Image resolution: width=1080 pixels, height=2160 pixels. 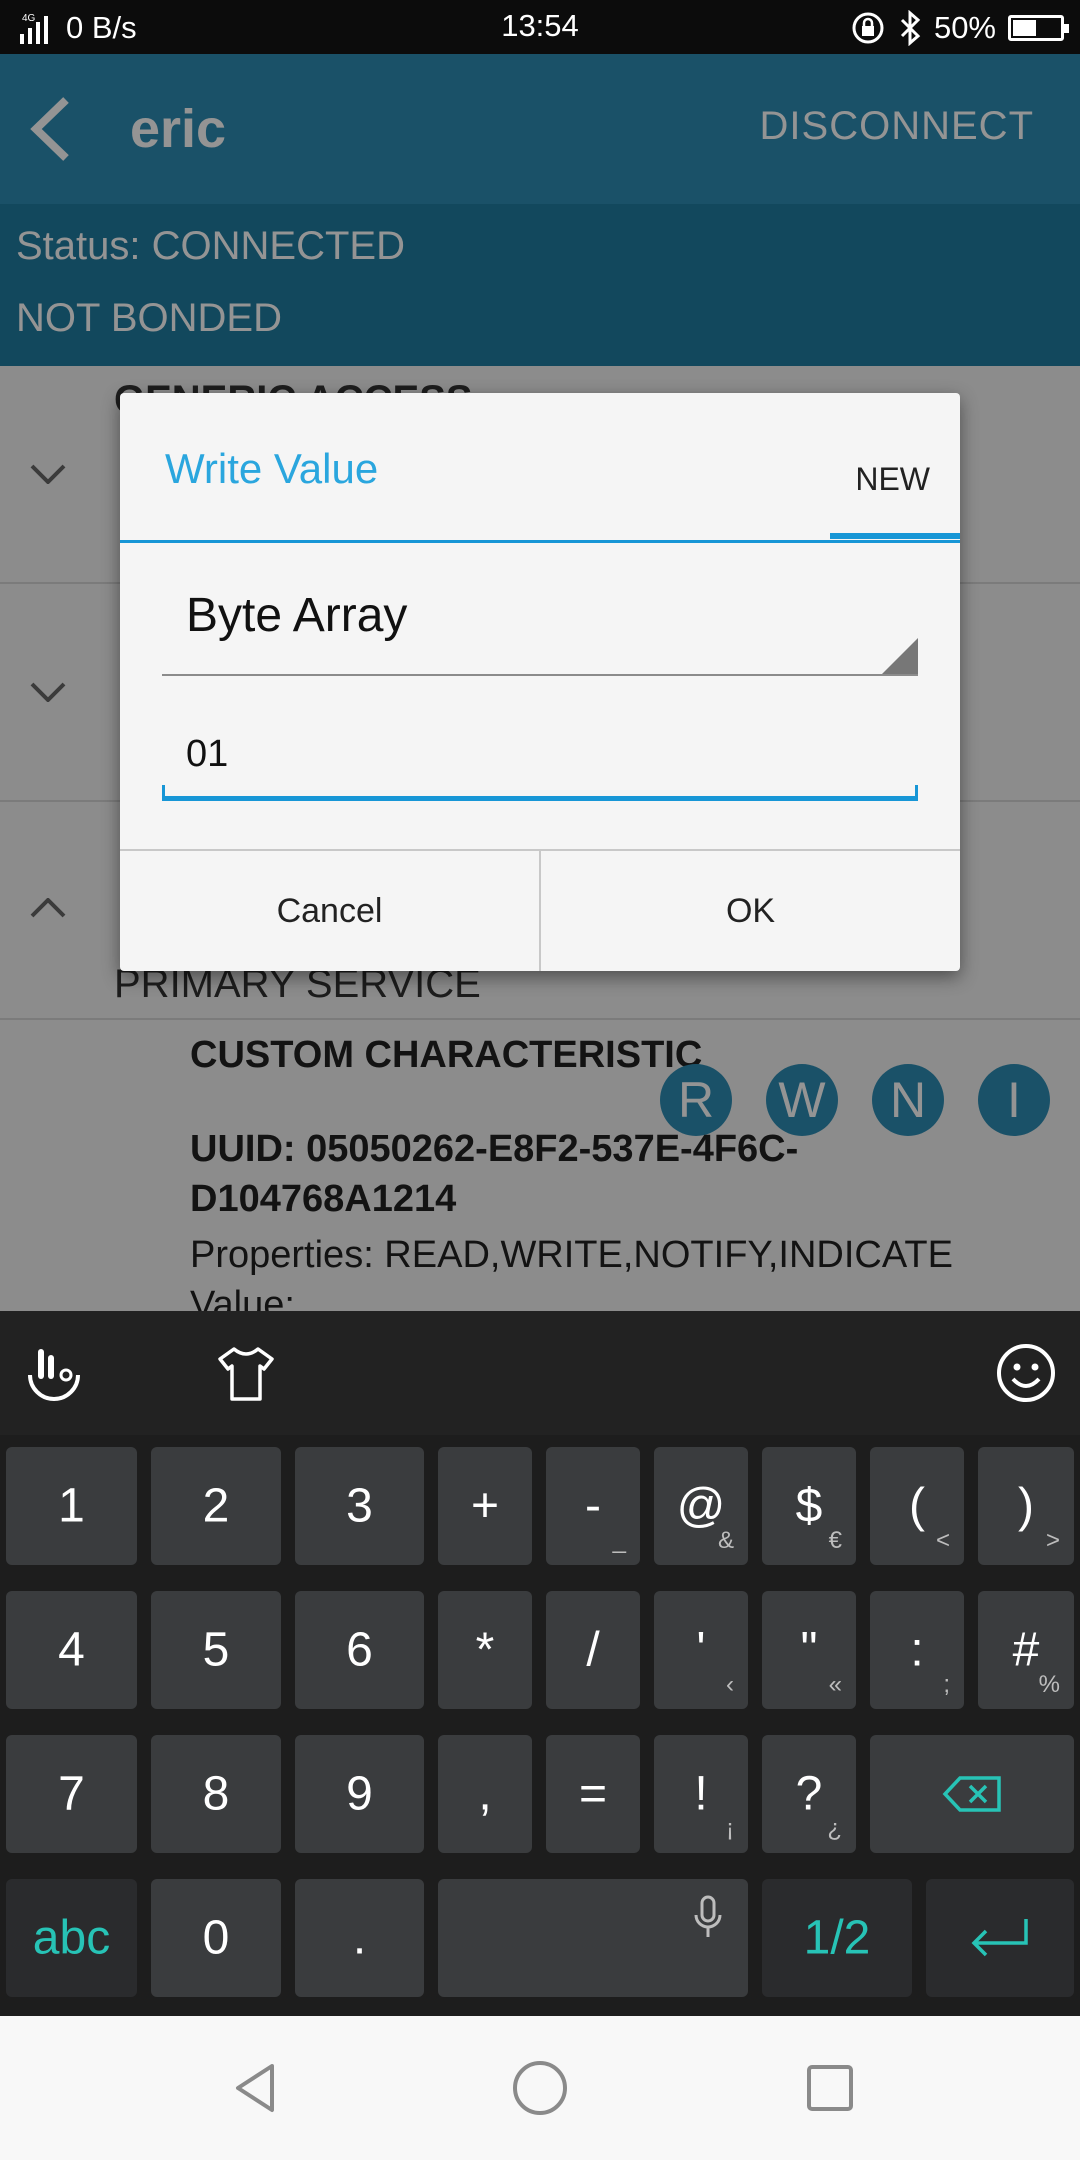 I want to click on key-1-3: *, so click(x=485, y=1650).